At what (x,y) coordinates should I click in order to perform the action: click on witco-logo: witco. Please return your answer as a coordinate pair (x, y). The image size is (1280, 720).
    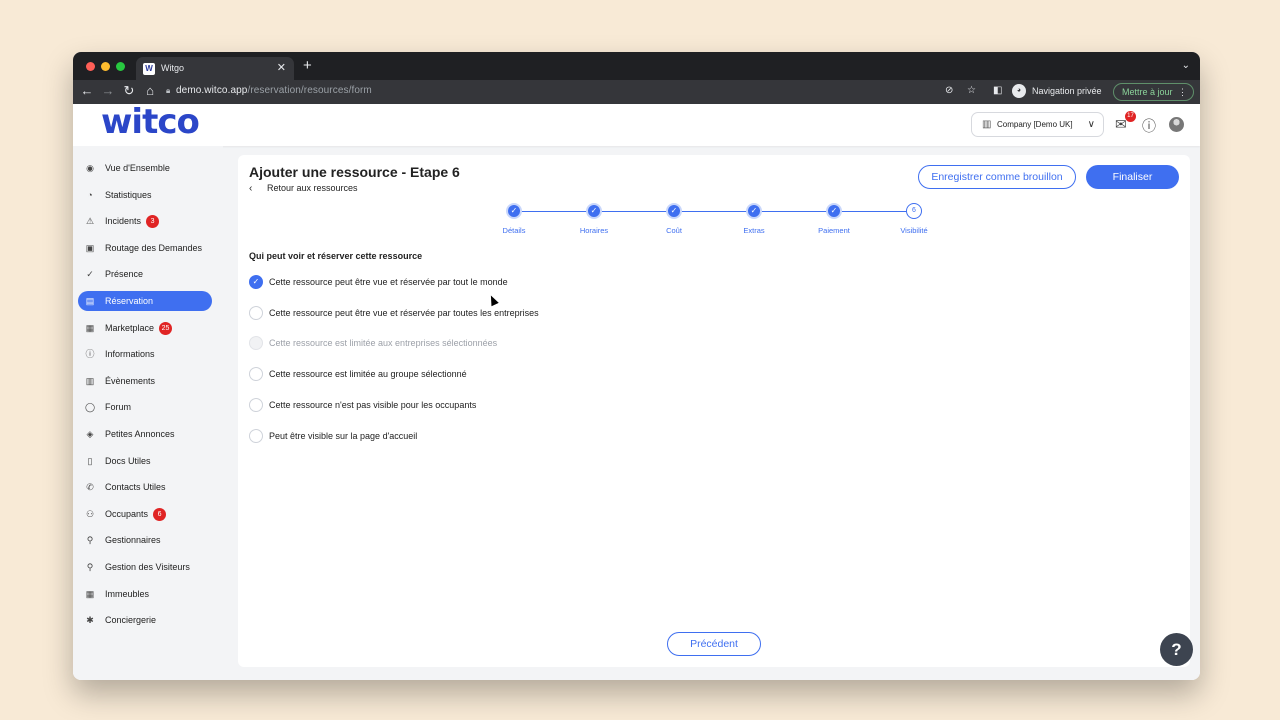
    Looking at the image, I should click on (150, 122).